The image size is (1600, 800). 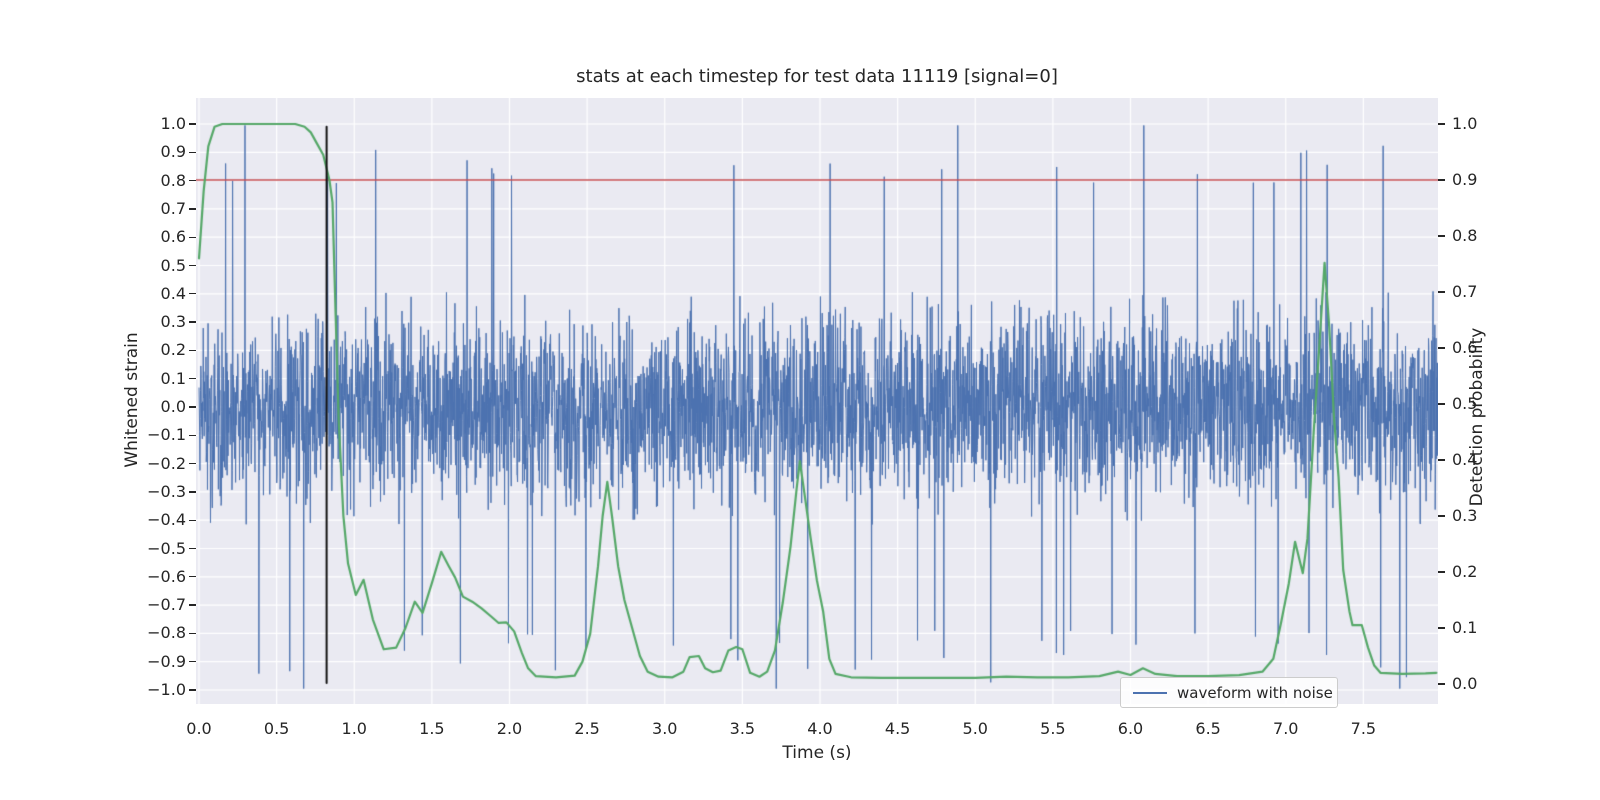 I want to click on y-tick-label-right: 0.1, so click(x=1465, y=627).